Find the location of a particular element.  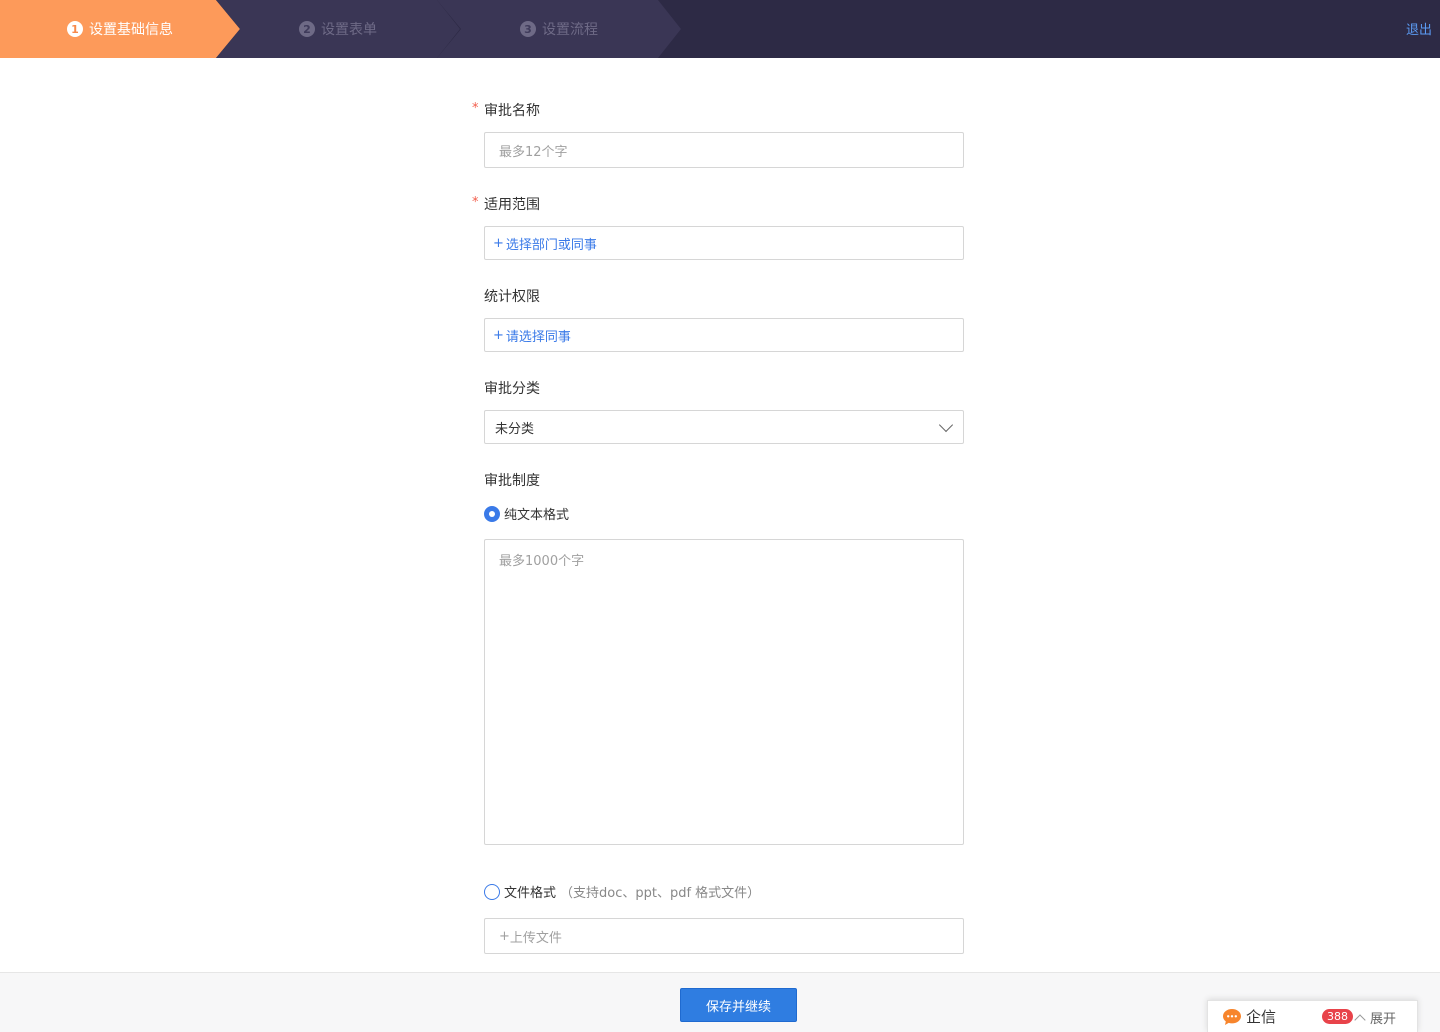

text-format-label: 纯文本格式 is located at coordinates (537, 515).